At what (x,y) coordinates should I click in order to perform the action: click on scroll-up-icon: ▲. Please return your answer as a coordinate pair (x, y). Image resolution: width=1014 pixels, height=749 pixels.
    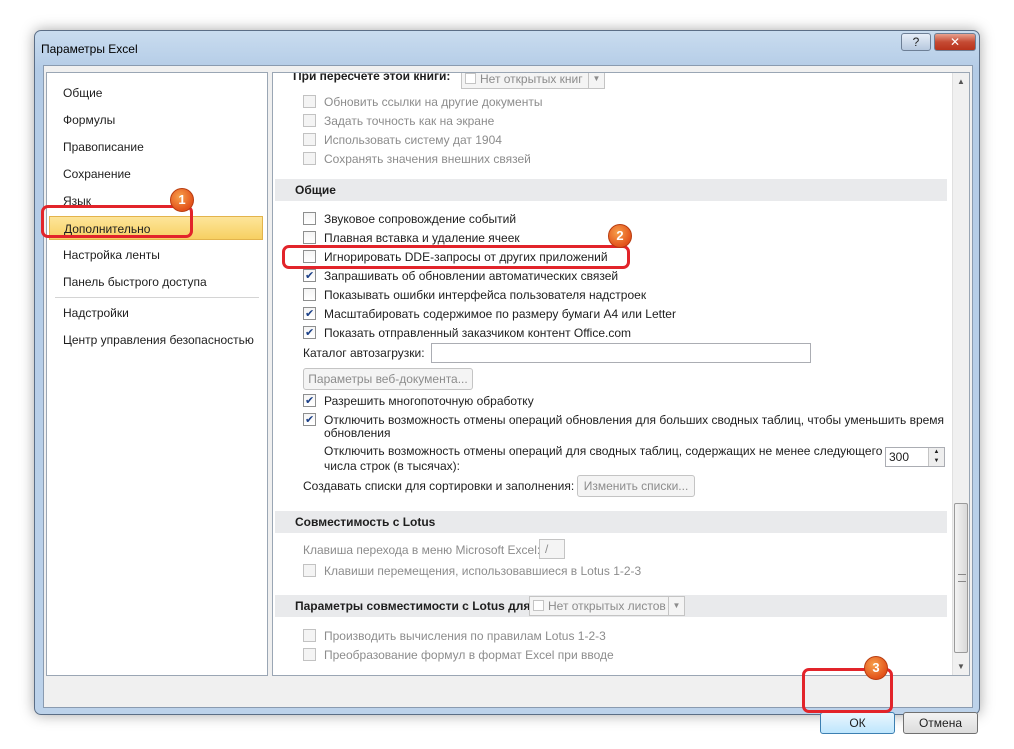
    Looking at the image, I should click on (961, 81).